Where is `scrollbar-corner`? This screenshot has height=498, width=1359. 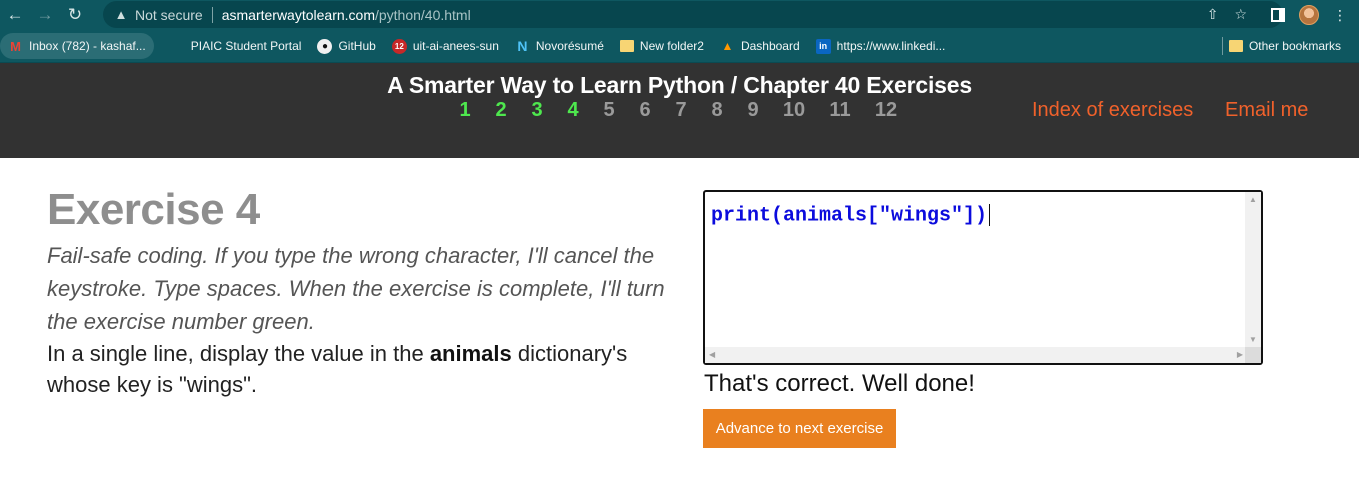
scrollbar-corner is located at coordinates (1253, 355).